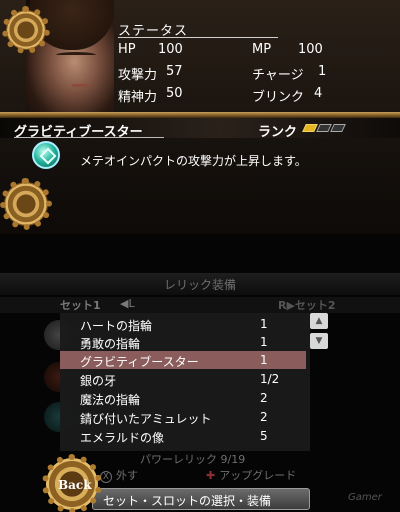 This screenshot has height=512, width=400. Describe the element at coordinates (319, 321) in the screenshot. I see `scroll-up-button: ▲` at that location.